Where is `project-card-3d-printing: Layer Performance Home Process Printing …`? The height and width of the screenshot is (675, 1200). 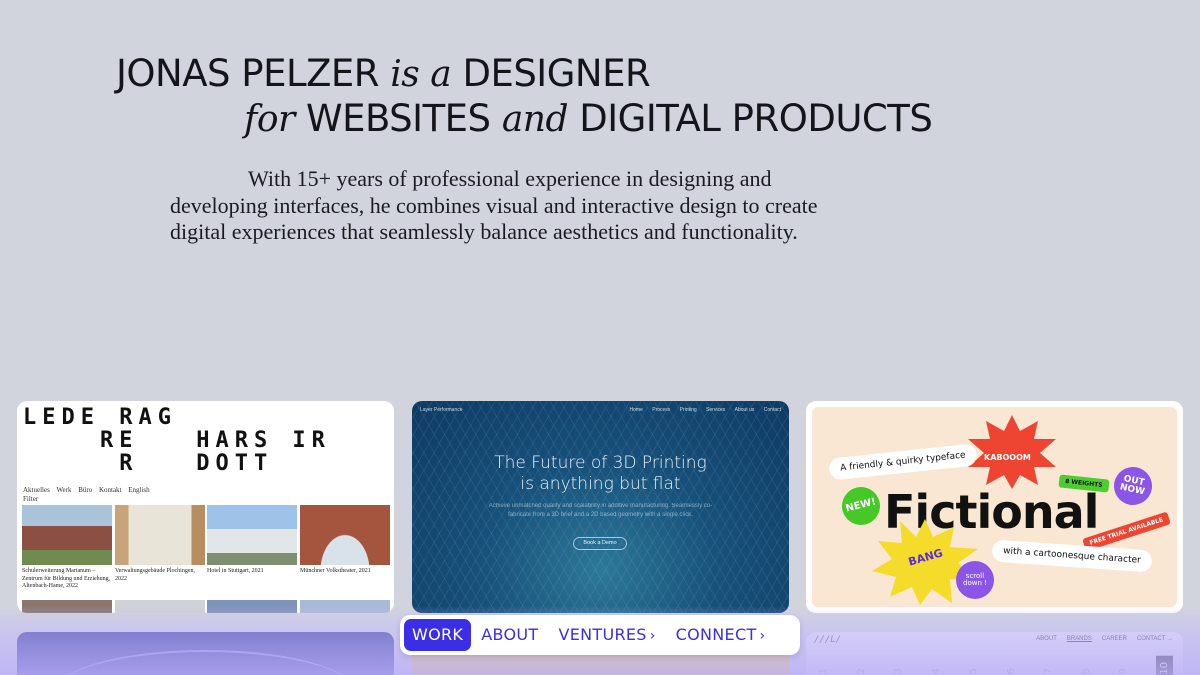 project-card-3d-printing: Layer Performance Home Process Printing … is located at coordinates (600, 507).